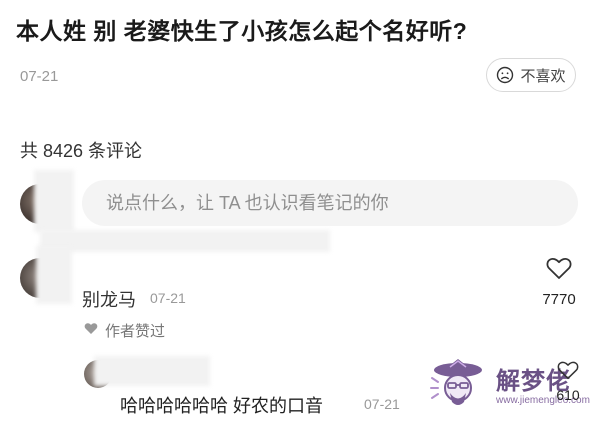 This screenshot has width=600, height=422. I want to click on dislike-label: 不喜欢, so click(543, 76).